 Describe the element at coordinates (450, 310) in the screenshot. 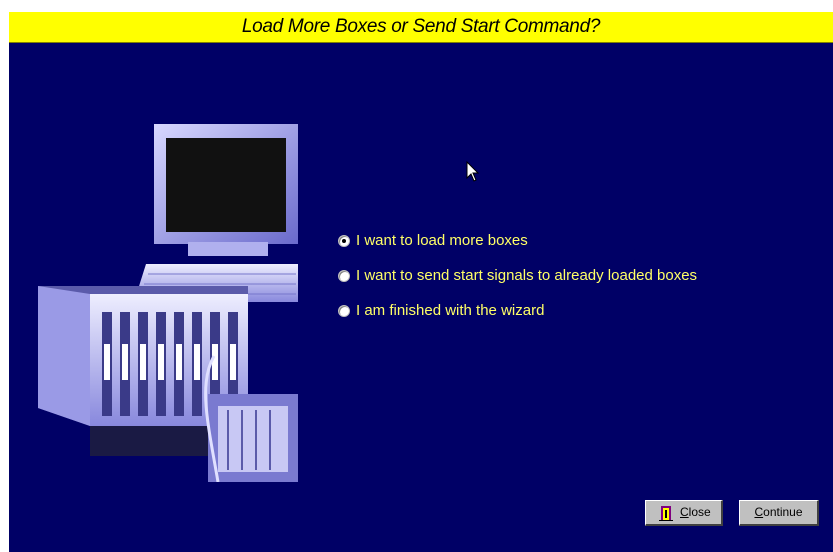

I see `option-label: I am finished with the wizard` at that location.